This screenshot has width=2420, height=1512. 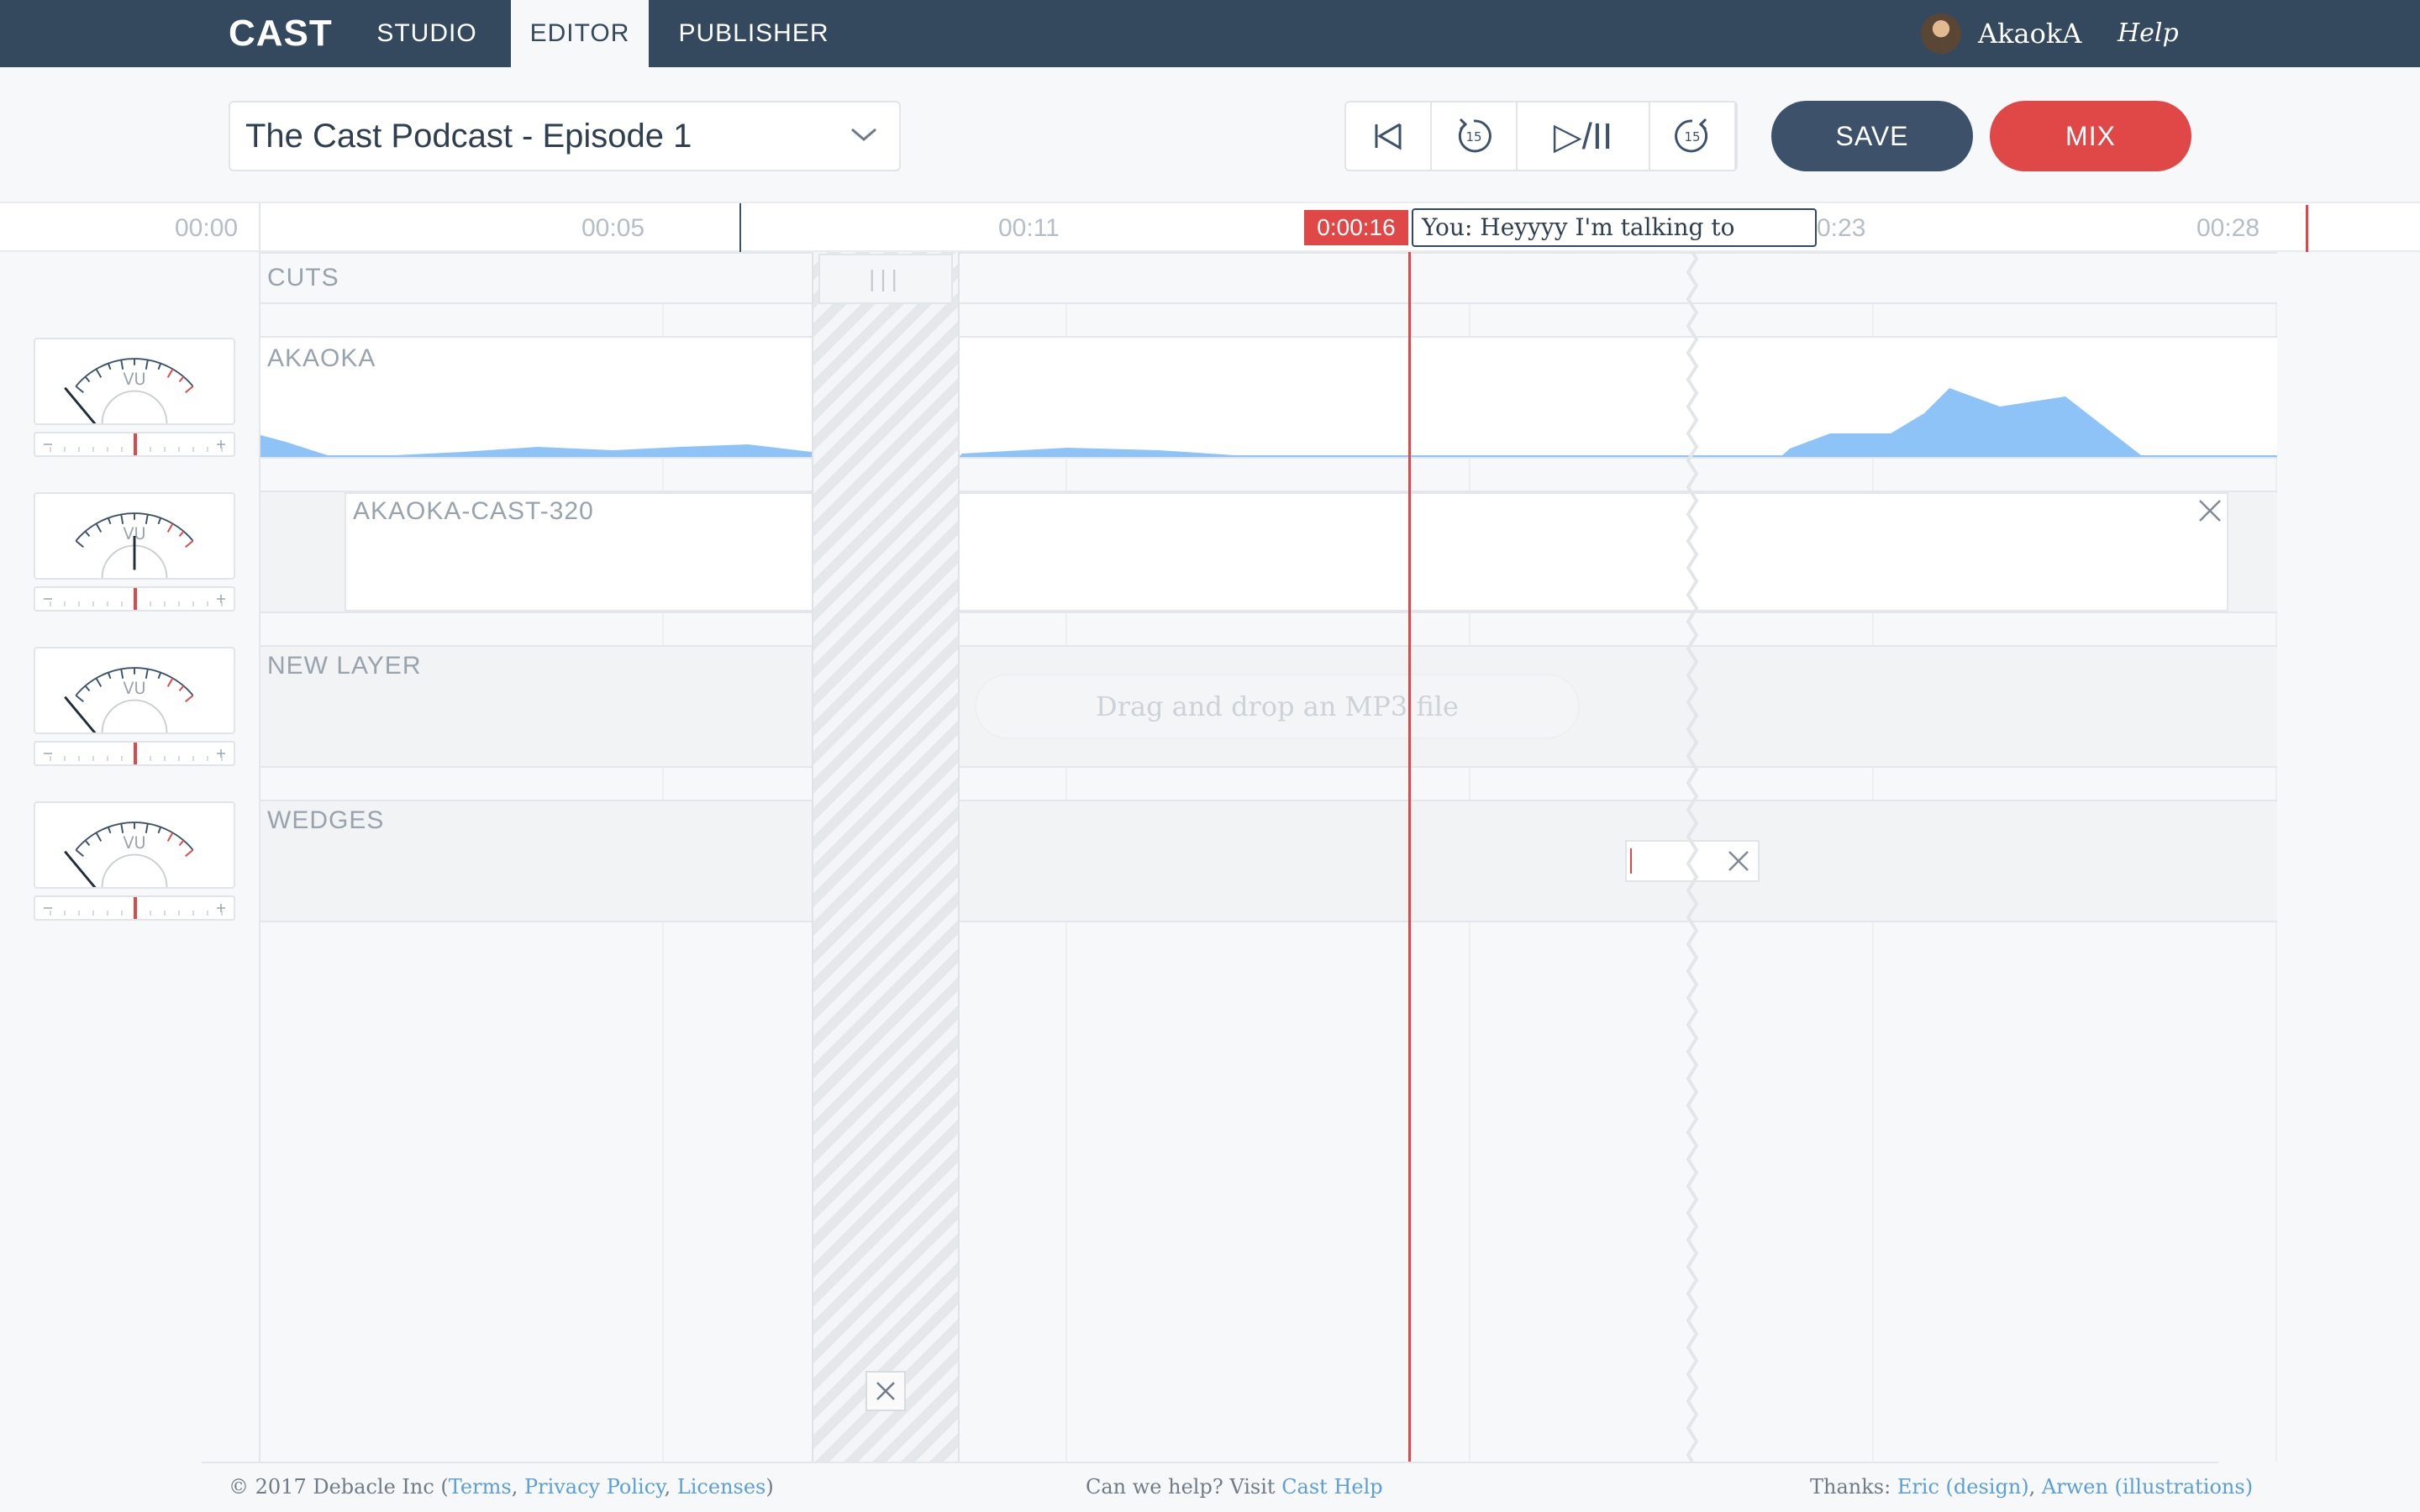 I want to click on ruler-tick: 00:28, so click(x=2228, y=228).